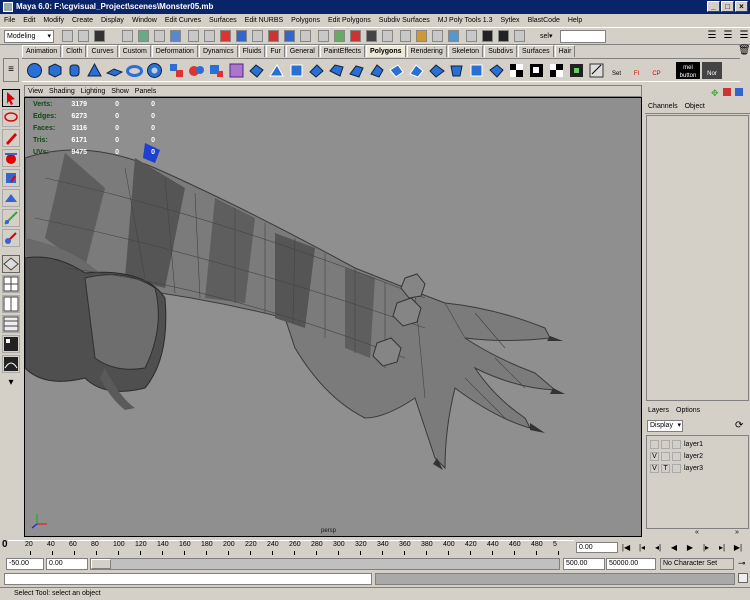 The height and width of the screenshot is (600, 750). I want to click on menu-blastcode: BlastCode, so click(544, 20).